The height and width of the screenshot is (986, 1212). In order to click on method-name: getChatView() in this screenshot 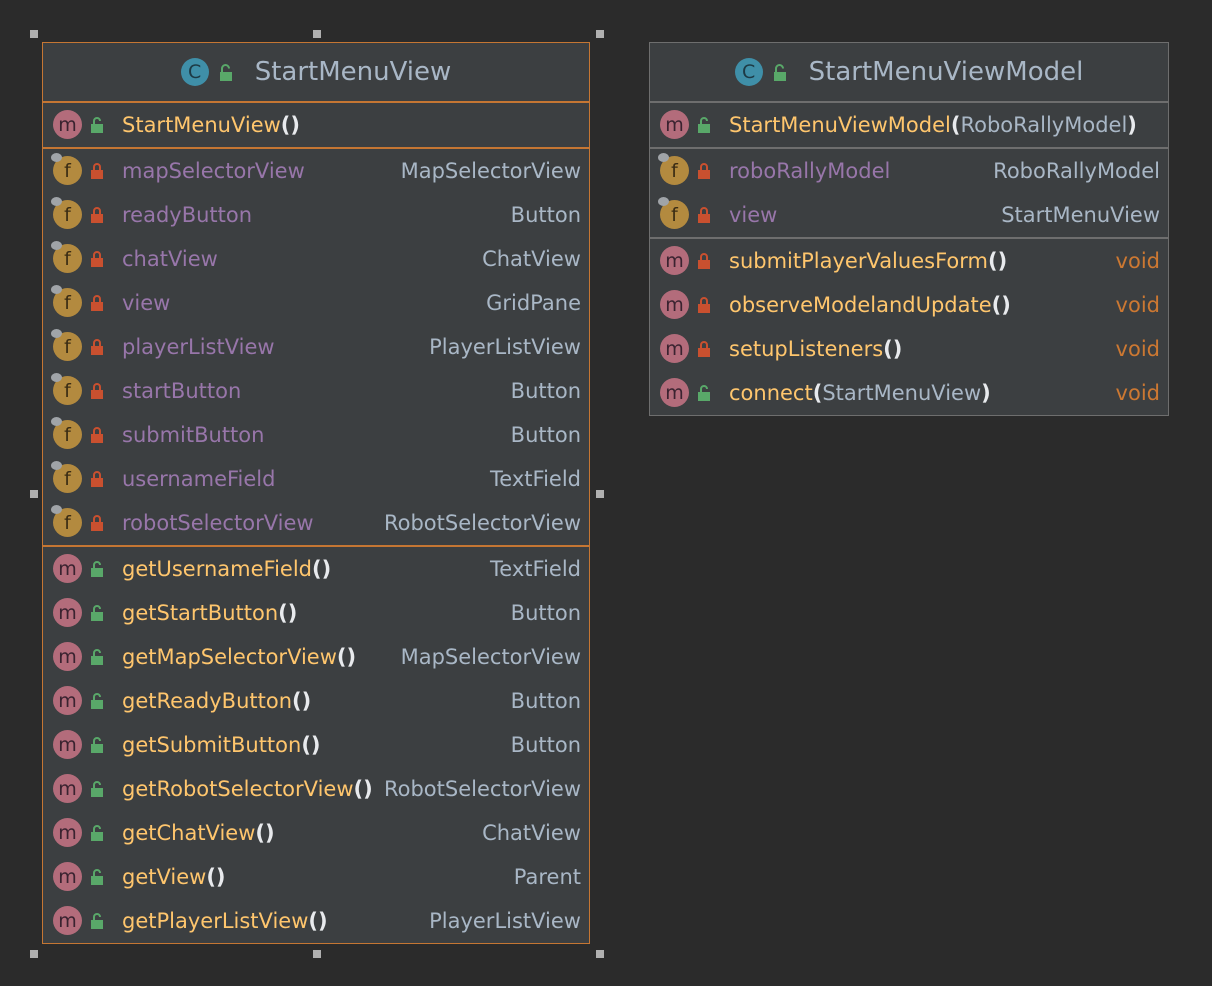, I will do `click(198, 833)`.